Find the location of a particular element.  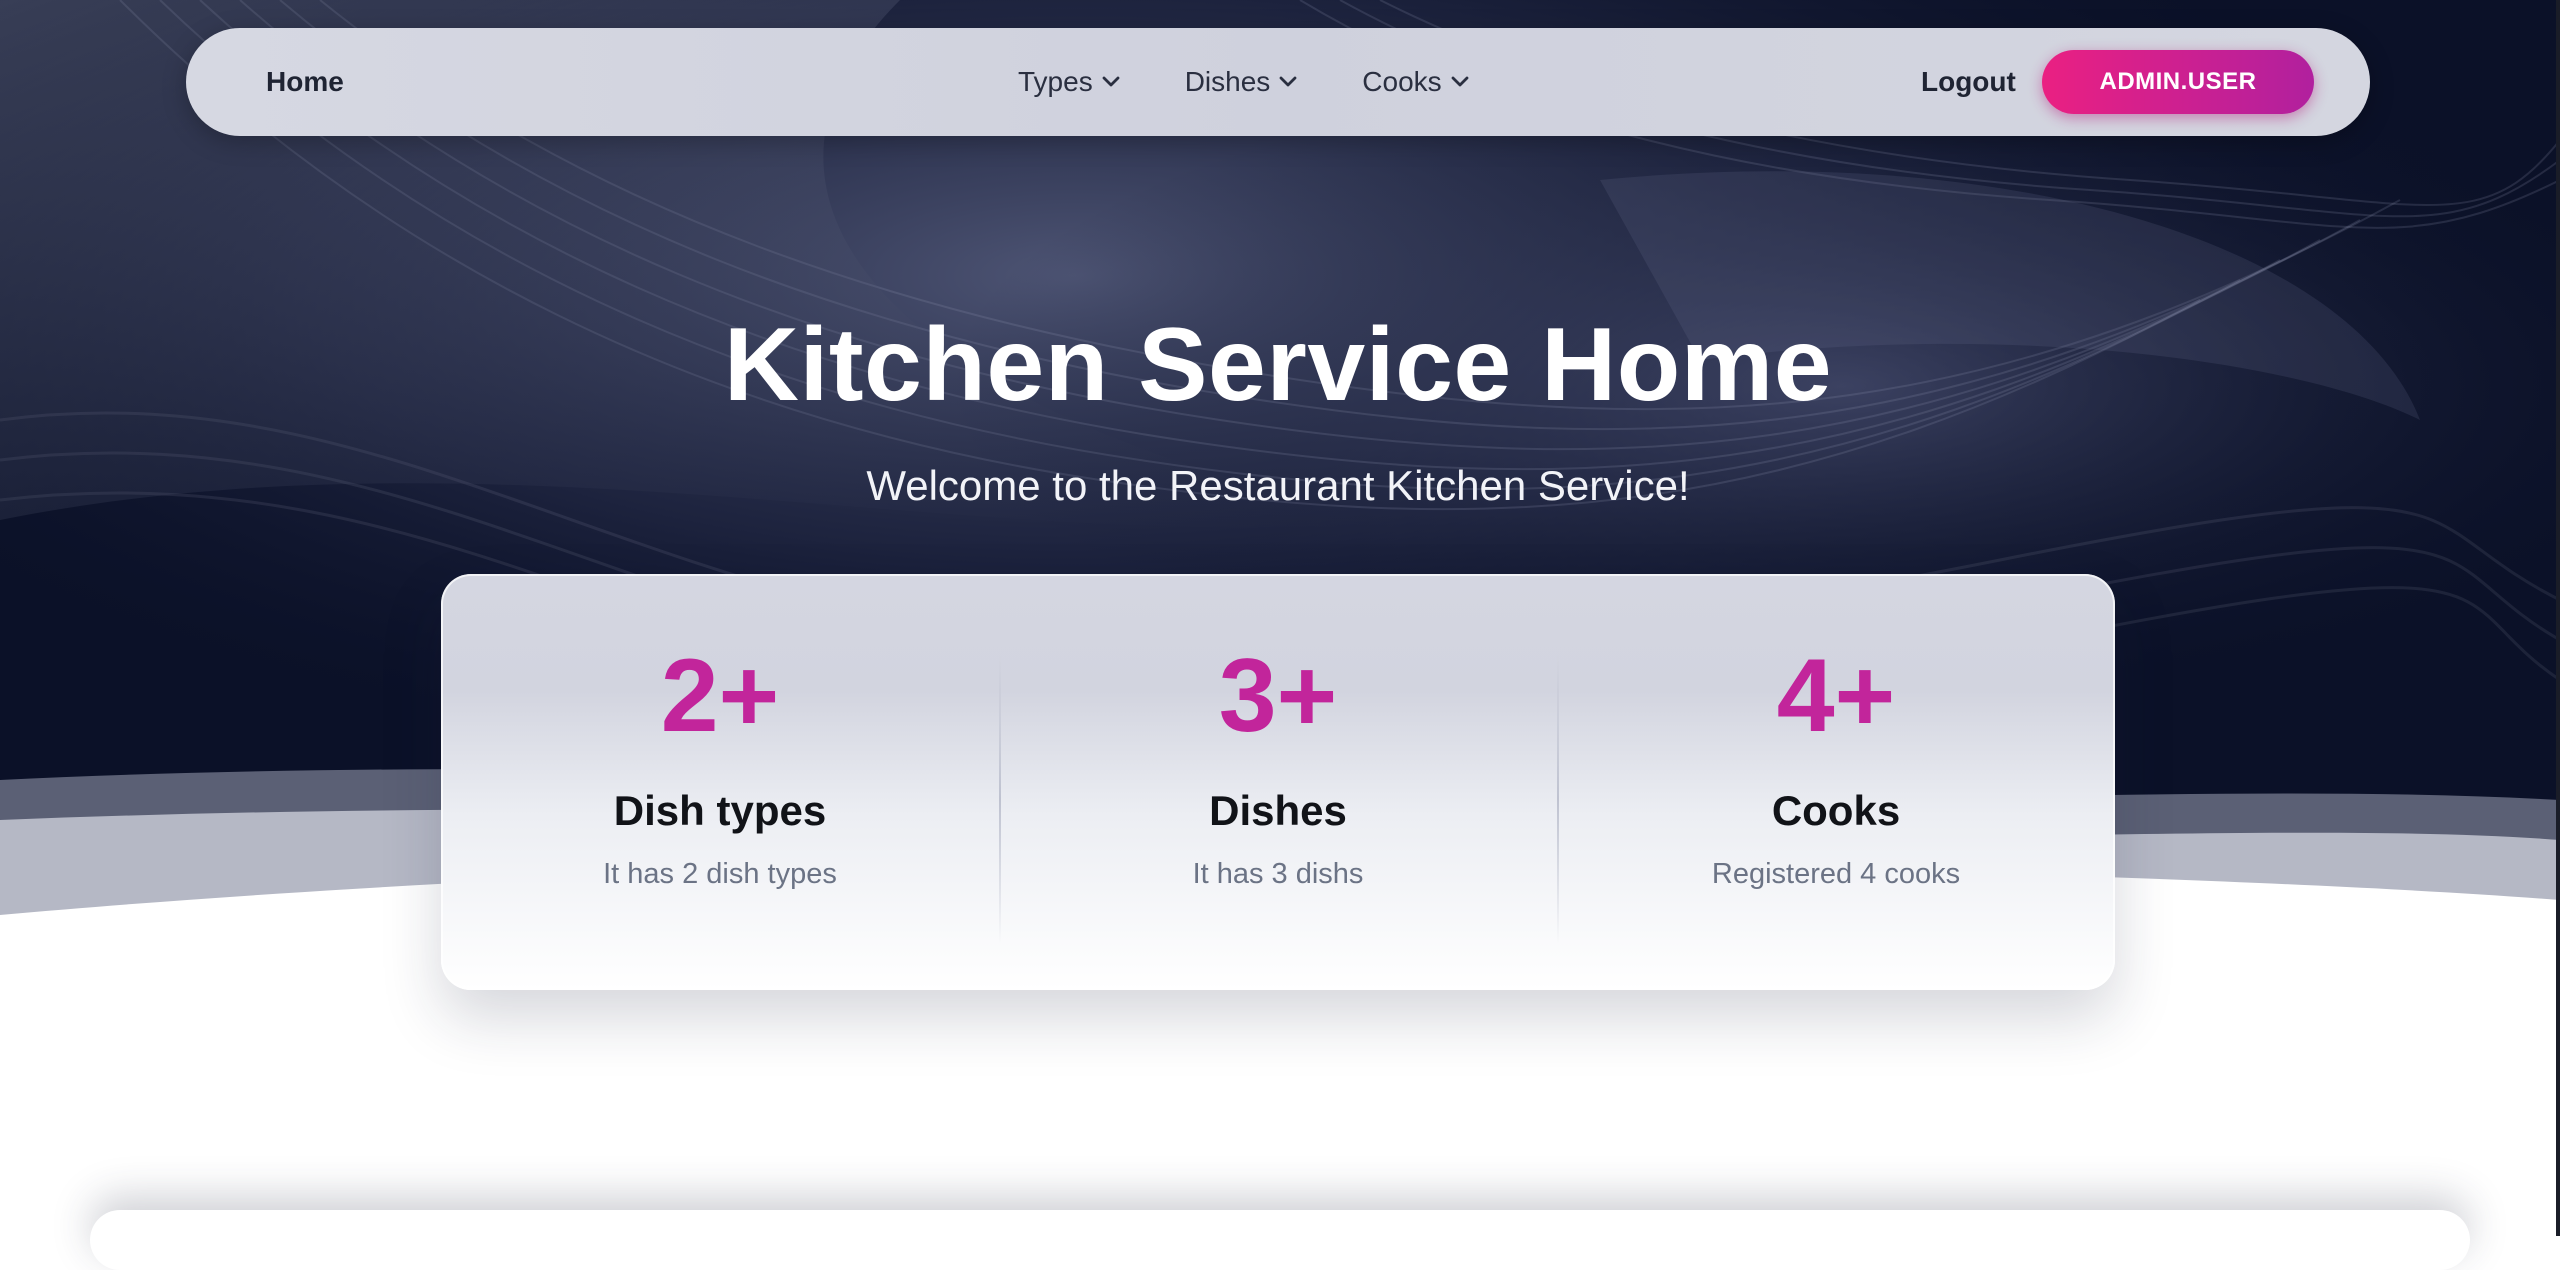

stat-label: Dishes is located at coordinates (1278, 810).